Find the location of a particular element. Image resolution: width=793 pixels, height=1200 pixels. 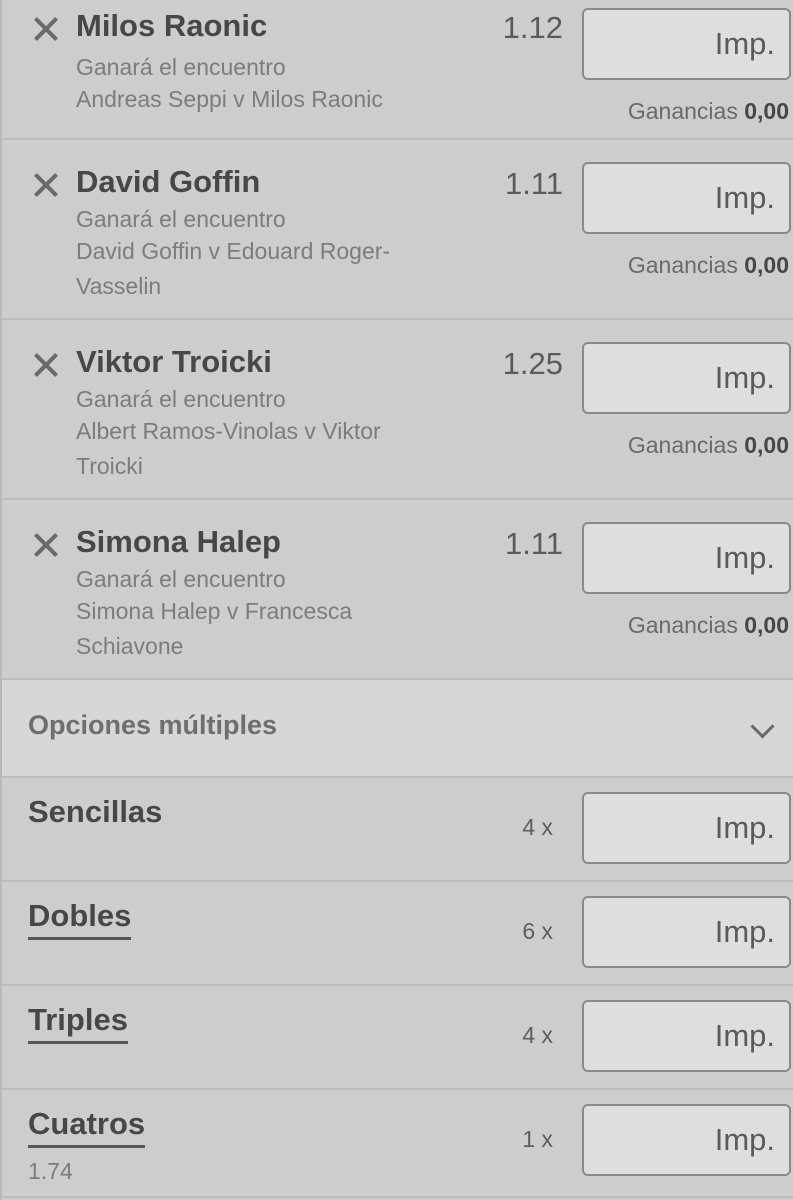

selection-name: David Goffin is located at coordinates (168, 181).